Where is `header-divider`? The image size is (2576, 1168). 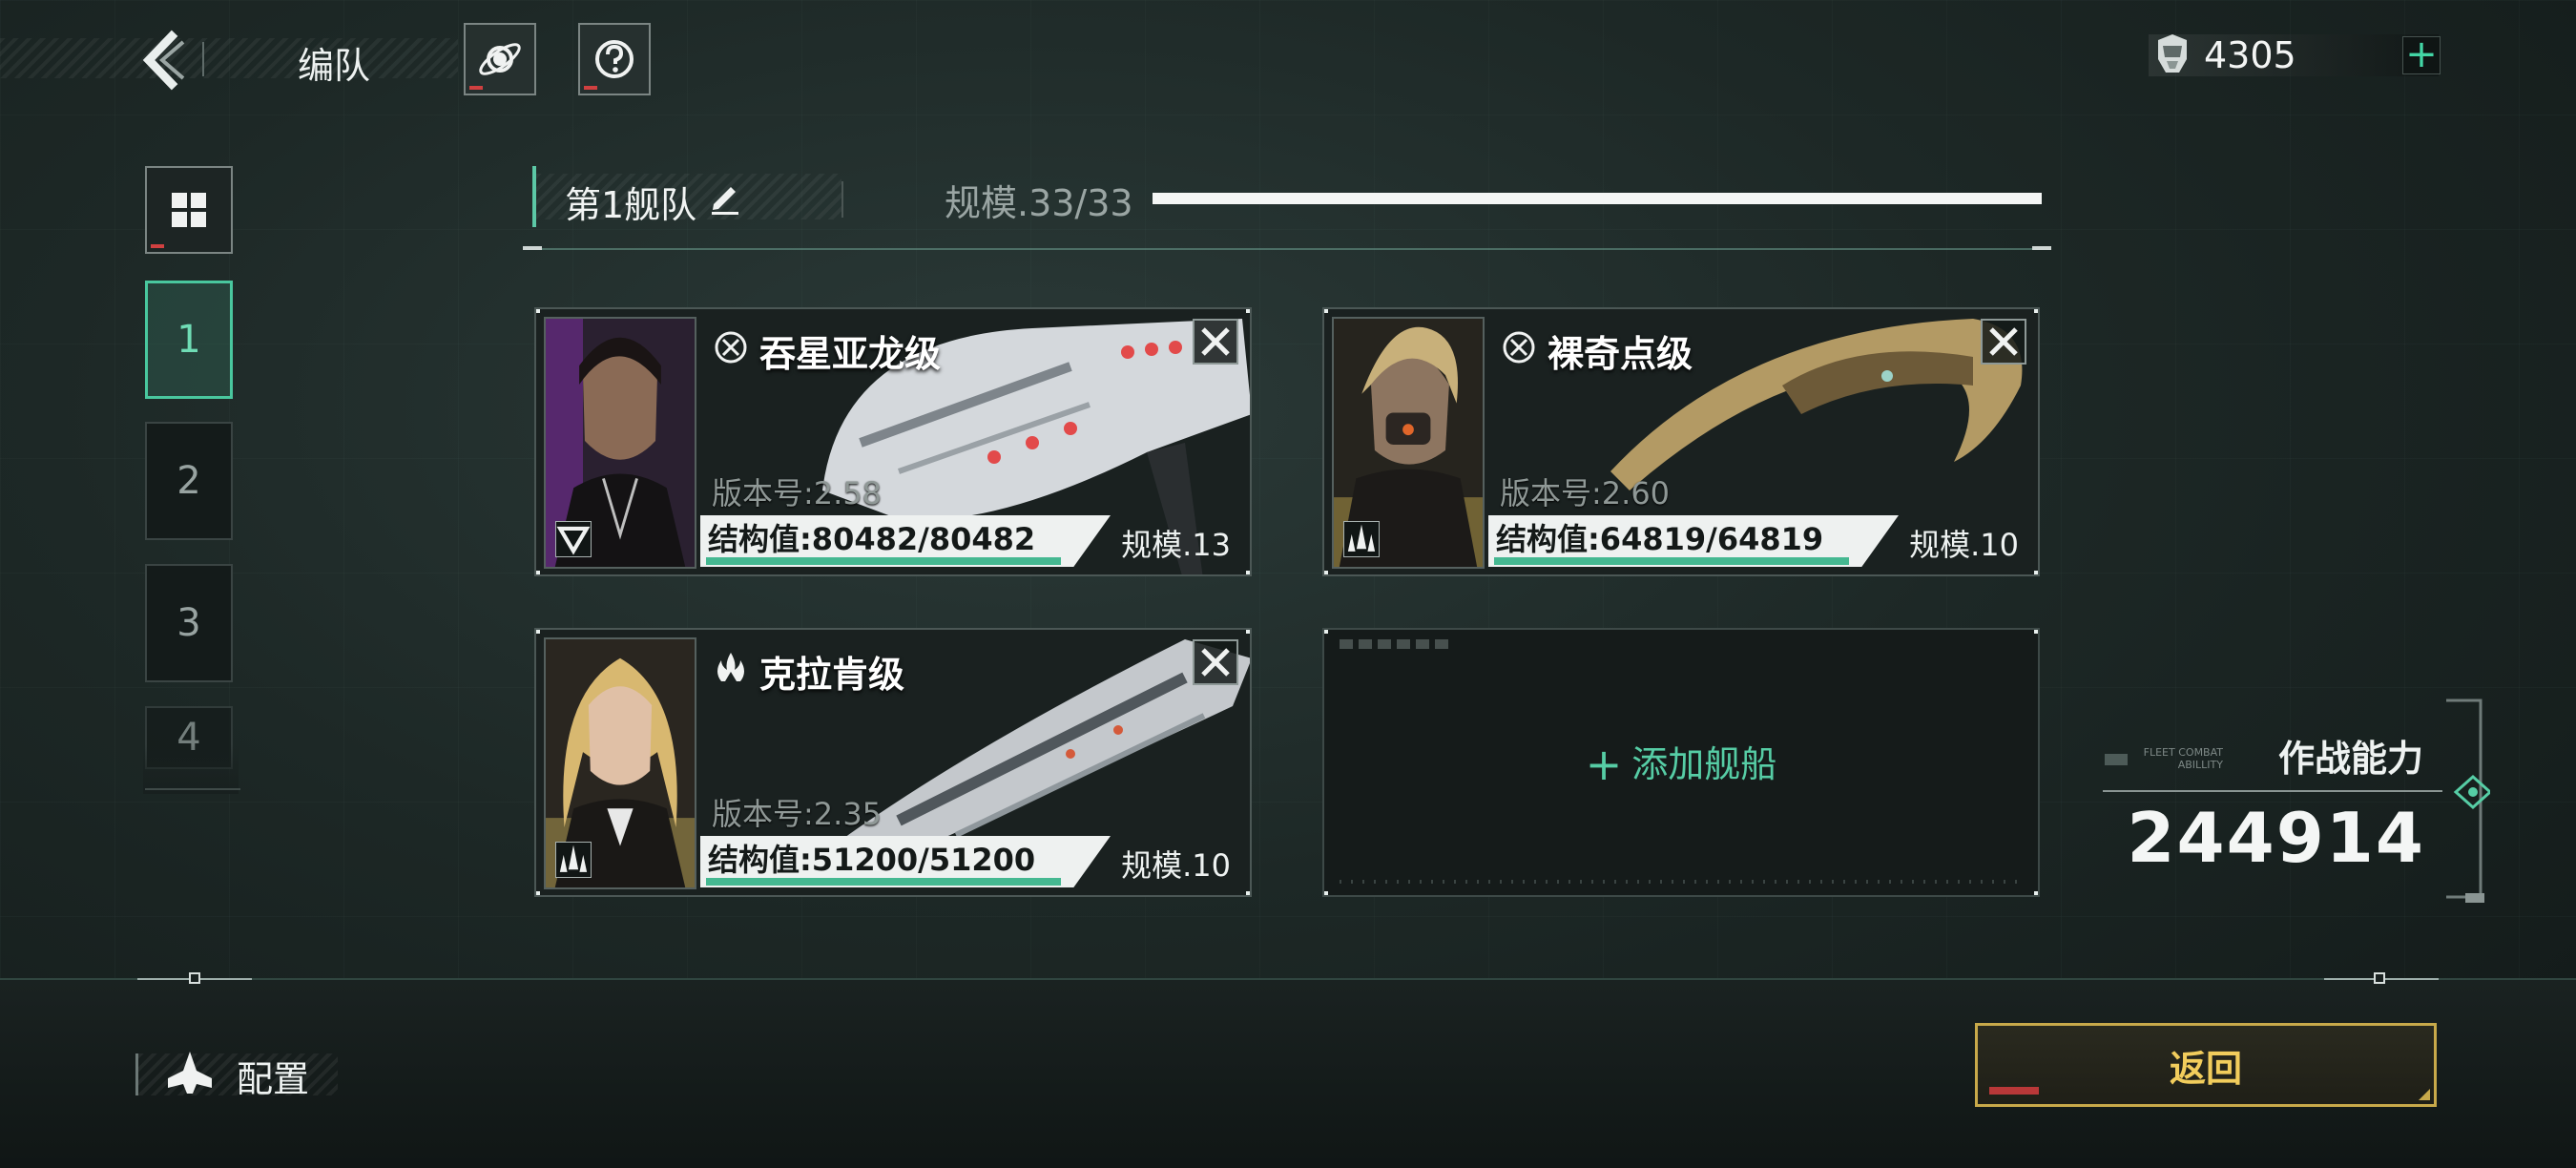
header-divider is located at coordinates (1287, 248).